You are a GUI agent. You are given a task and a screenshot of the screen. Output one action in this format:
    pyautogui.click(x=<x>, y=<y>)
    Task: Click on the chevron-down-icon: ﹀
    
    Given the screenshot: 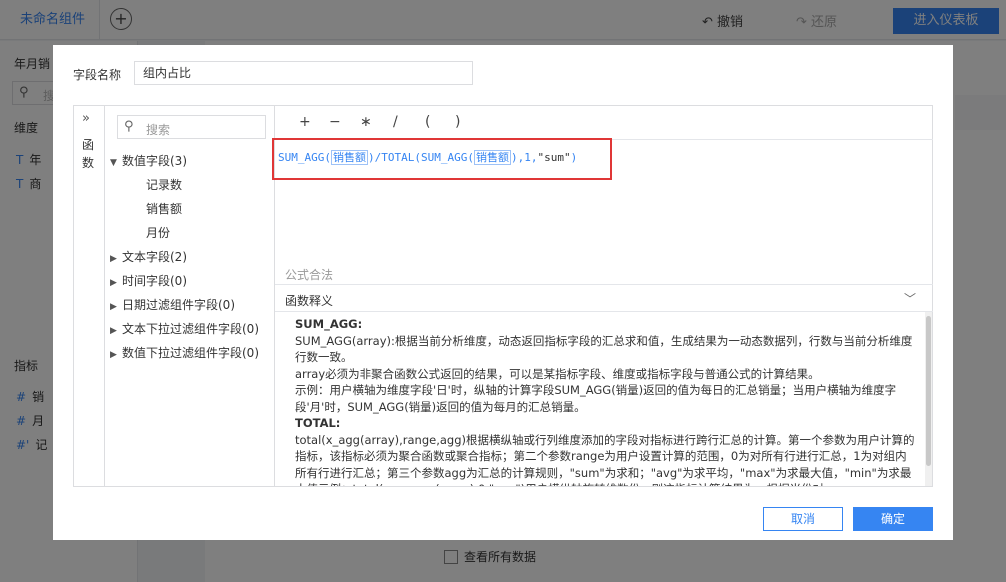 What is the action you would take?
    pyautogui.click(x=910, y=298)
    